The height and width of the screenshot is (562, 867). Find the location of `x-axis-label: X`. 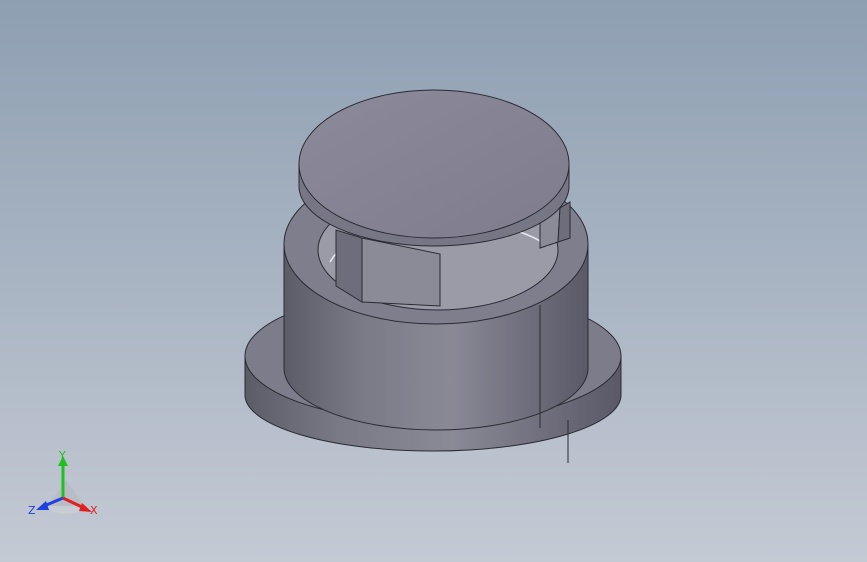

x-axis-label: X is located at coordinates (94, 510).